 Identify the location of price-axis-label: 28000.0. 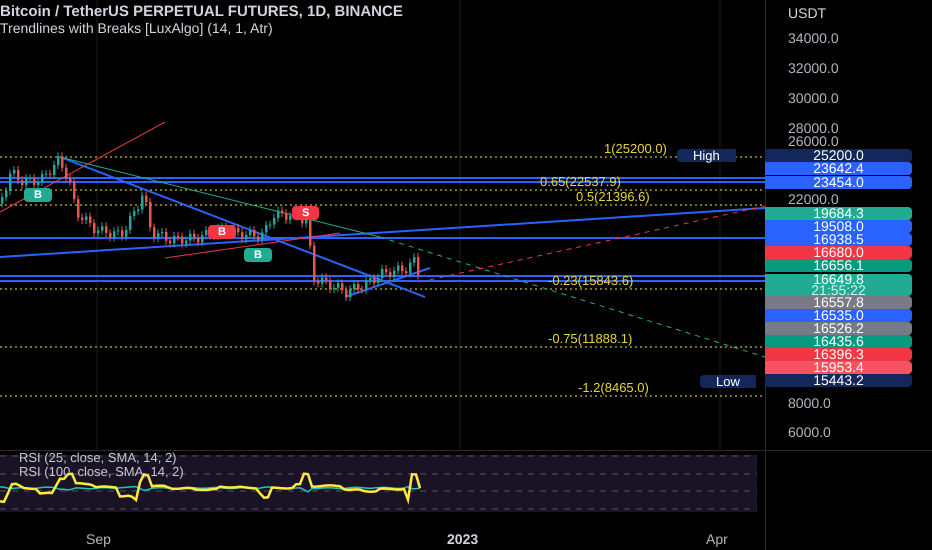
(813, 128).